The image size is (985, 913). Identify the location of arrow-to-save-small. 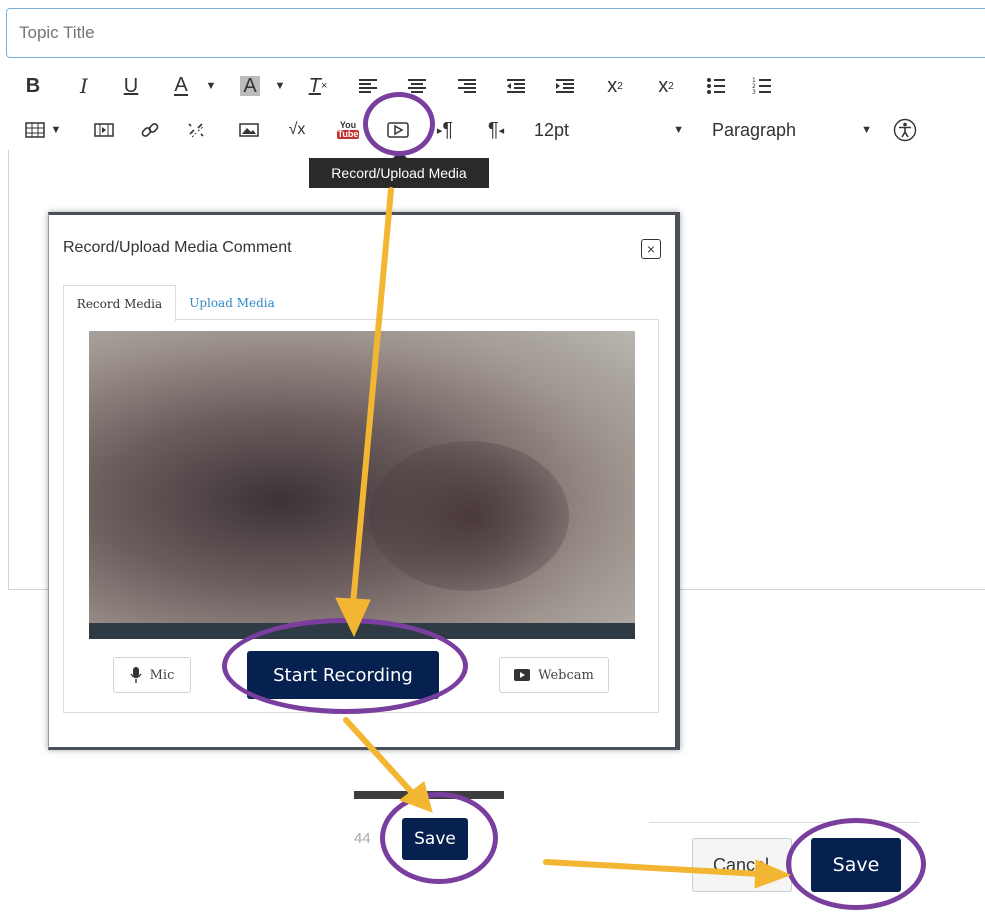
(381, 758).